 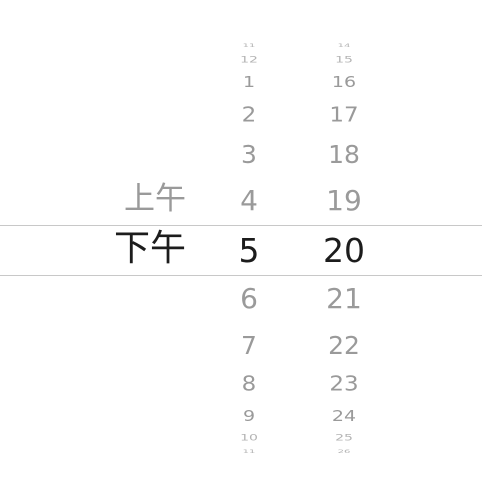 I want to click on minute-option: 26, so click(x=344, y=452).